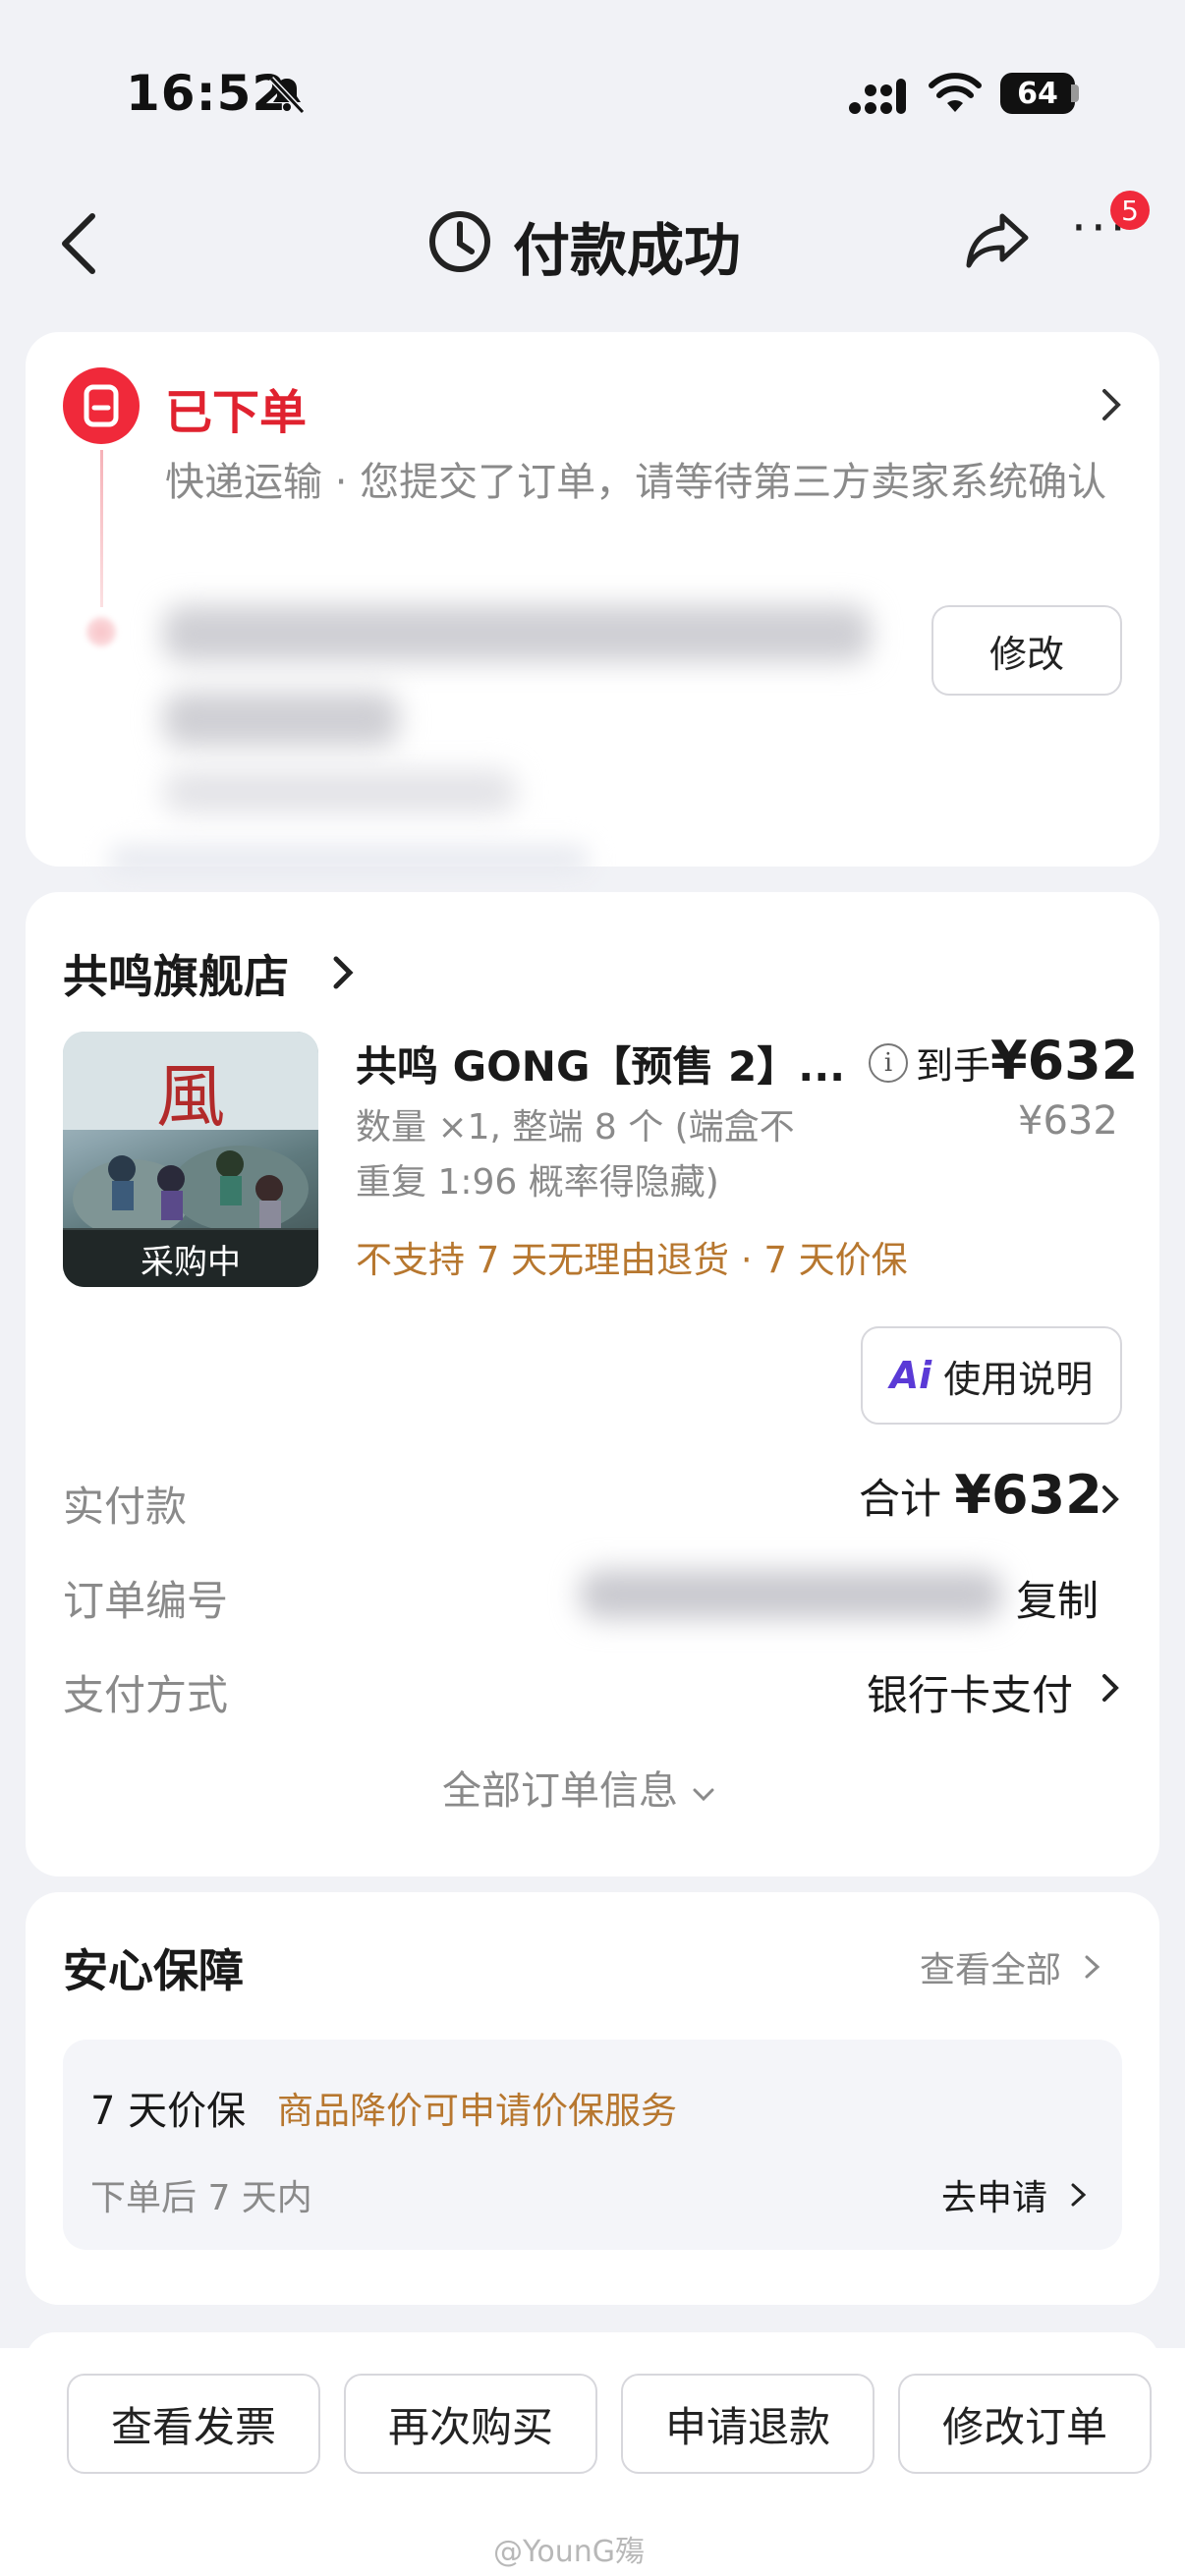 The width and height of the screenshot is (1185, 2576). I want to click on all-order-info-label: 全部订单信息, so click(560, 1791).